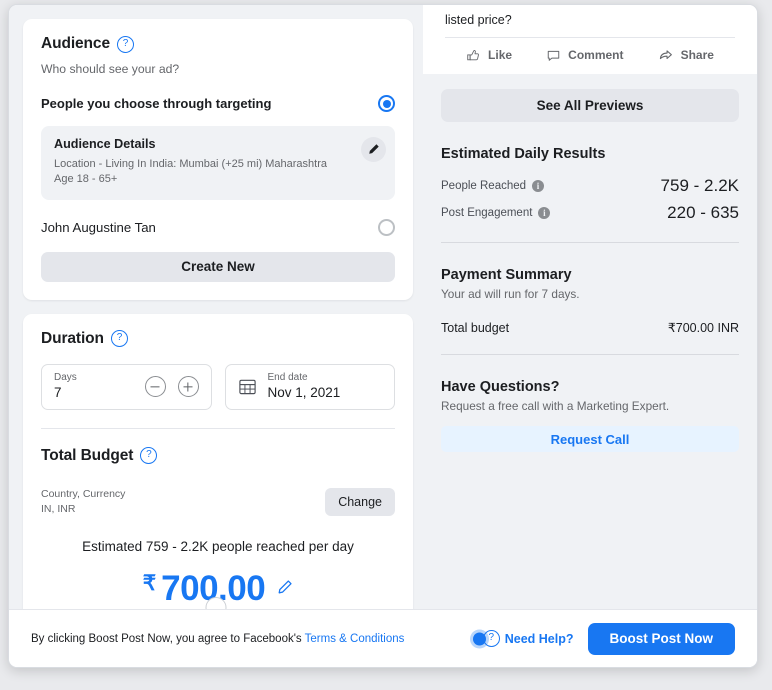 This screenshot has height=690, width=772. I want to click on audience-details-title: Audience Details, so click(105, 144).